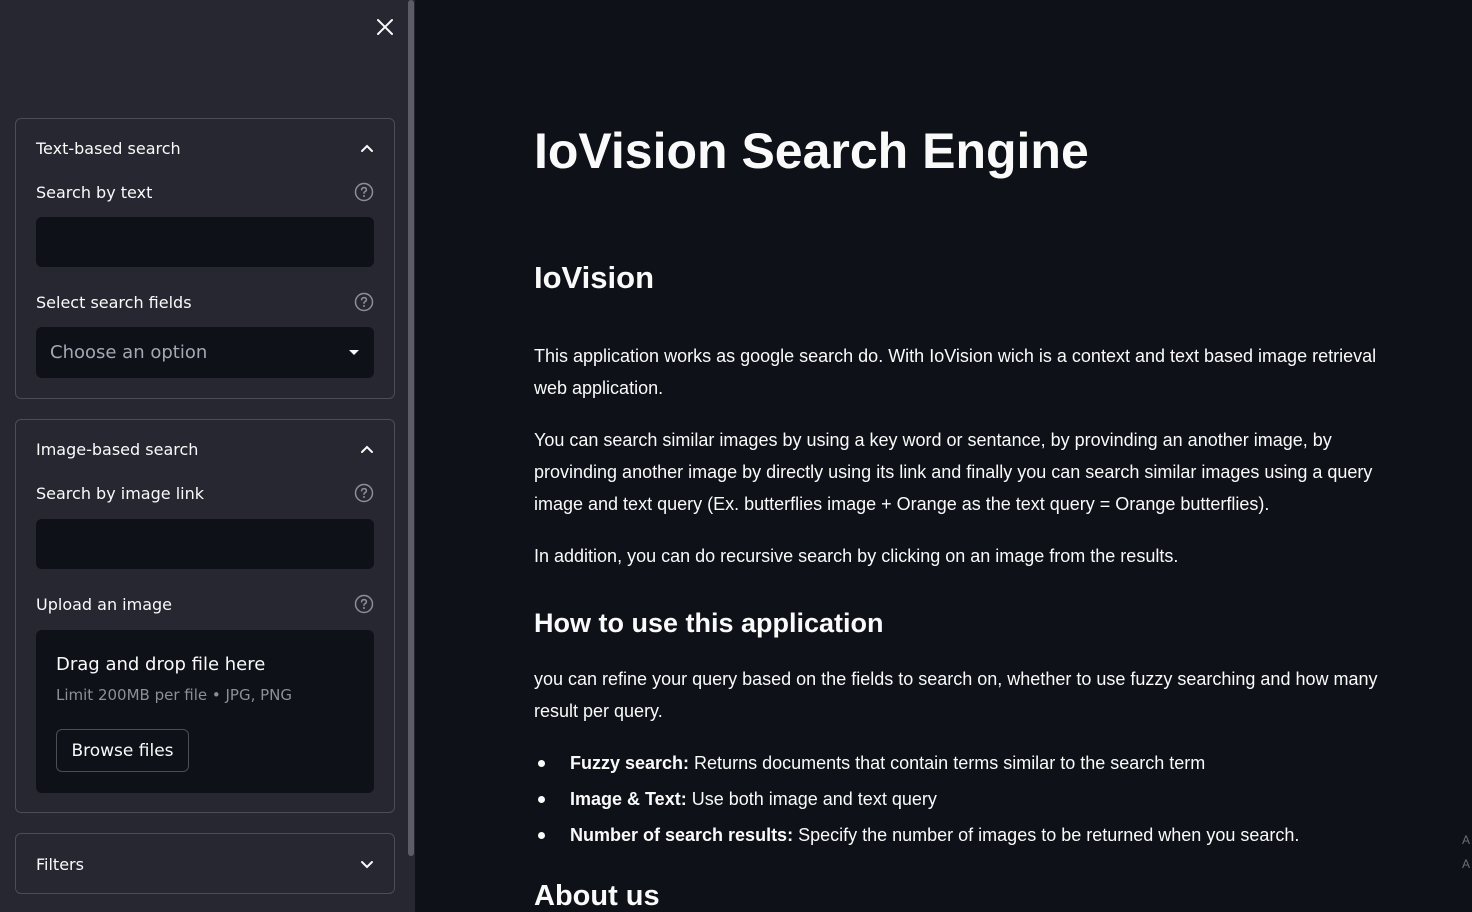  Describe the element at coordinates (205, 192) in the screenshot. I see `search-by-text-row: Search by text` at that location.